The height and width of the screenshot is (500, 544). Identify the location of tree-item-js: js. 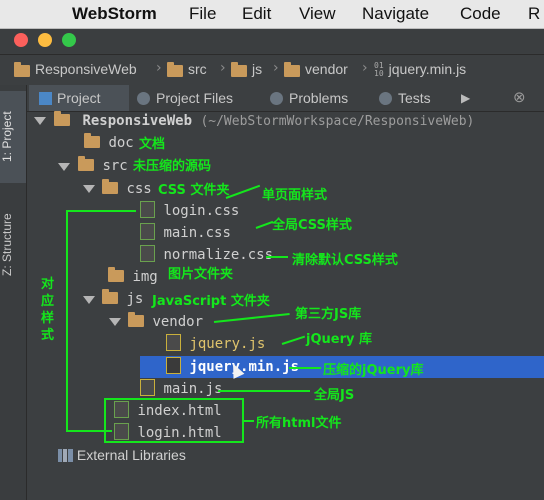
(122, 299).